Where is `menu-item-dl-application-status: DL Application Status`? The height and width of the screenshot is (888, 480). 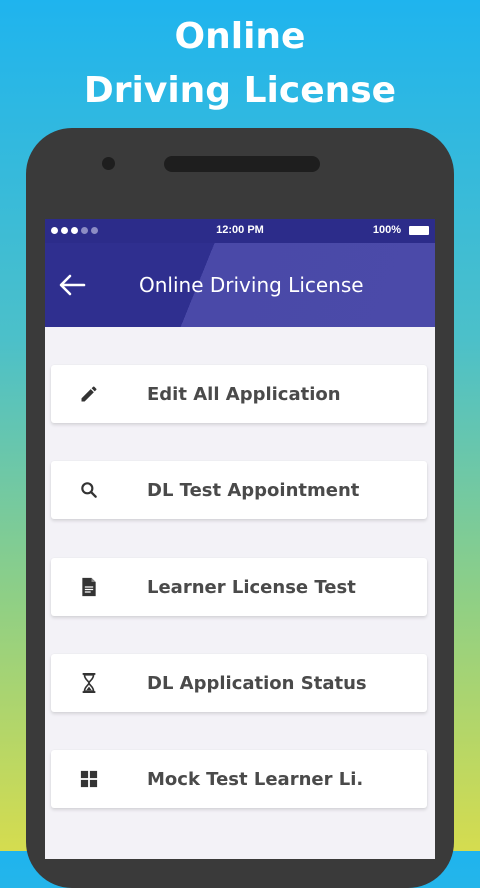
menu-item-dl-application-status: DL Application Status is located at coordinates (239, 683).